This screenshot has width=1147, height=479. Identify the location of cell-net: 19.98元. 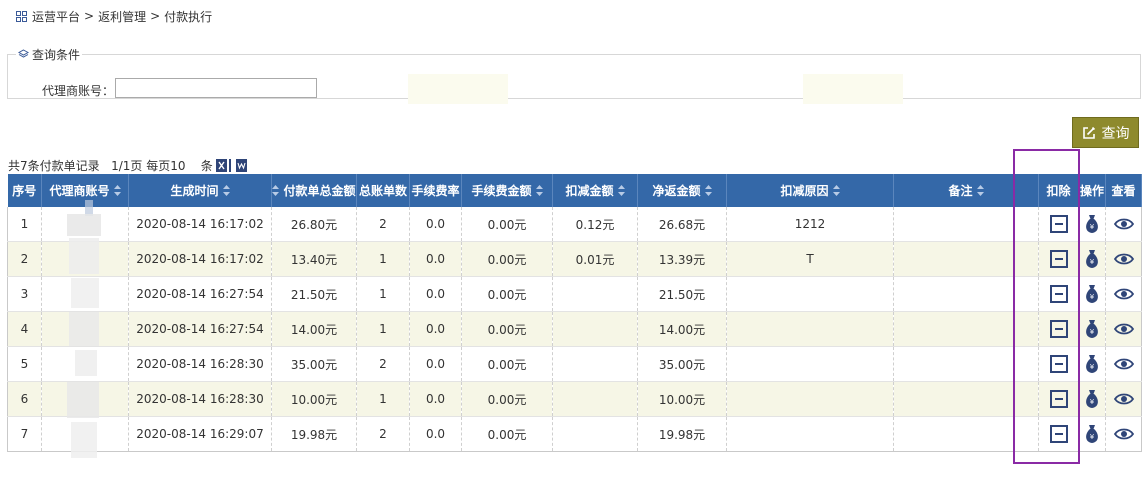
(682, 434).